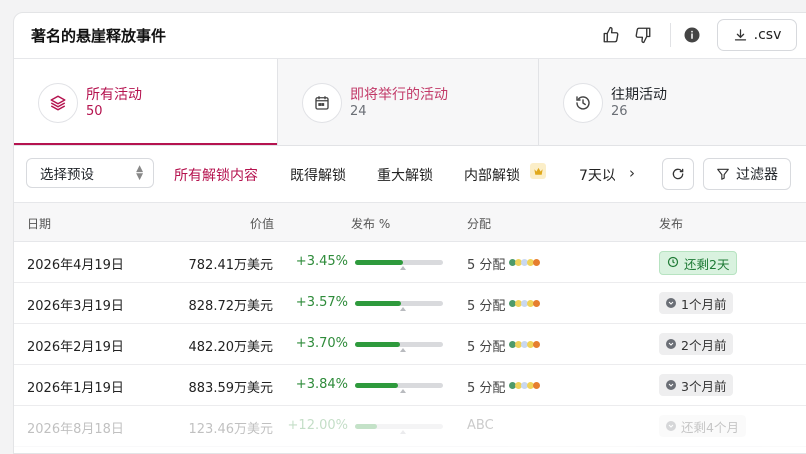  I want to click on row-value: 482.20万美元, so click(231, 347).